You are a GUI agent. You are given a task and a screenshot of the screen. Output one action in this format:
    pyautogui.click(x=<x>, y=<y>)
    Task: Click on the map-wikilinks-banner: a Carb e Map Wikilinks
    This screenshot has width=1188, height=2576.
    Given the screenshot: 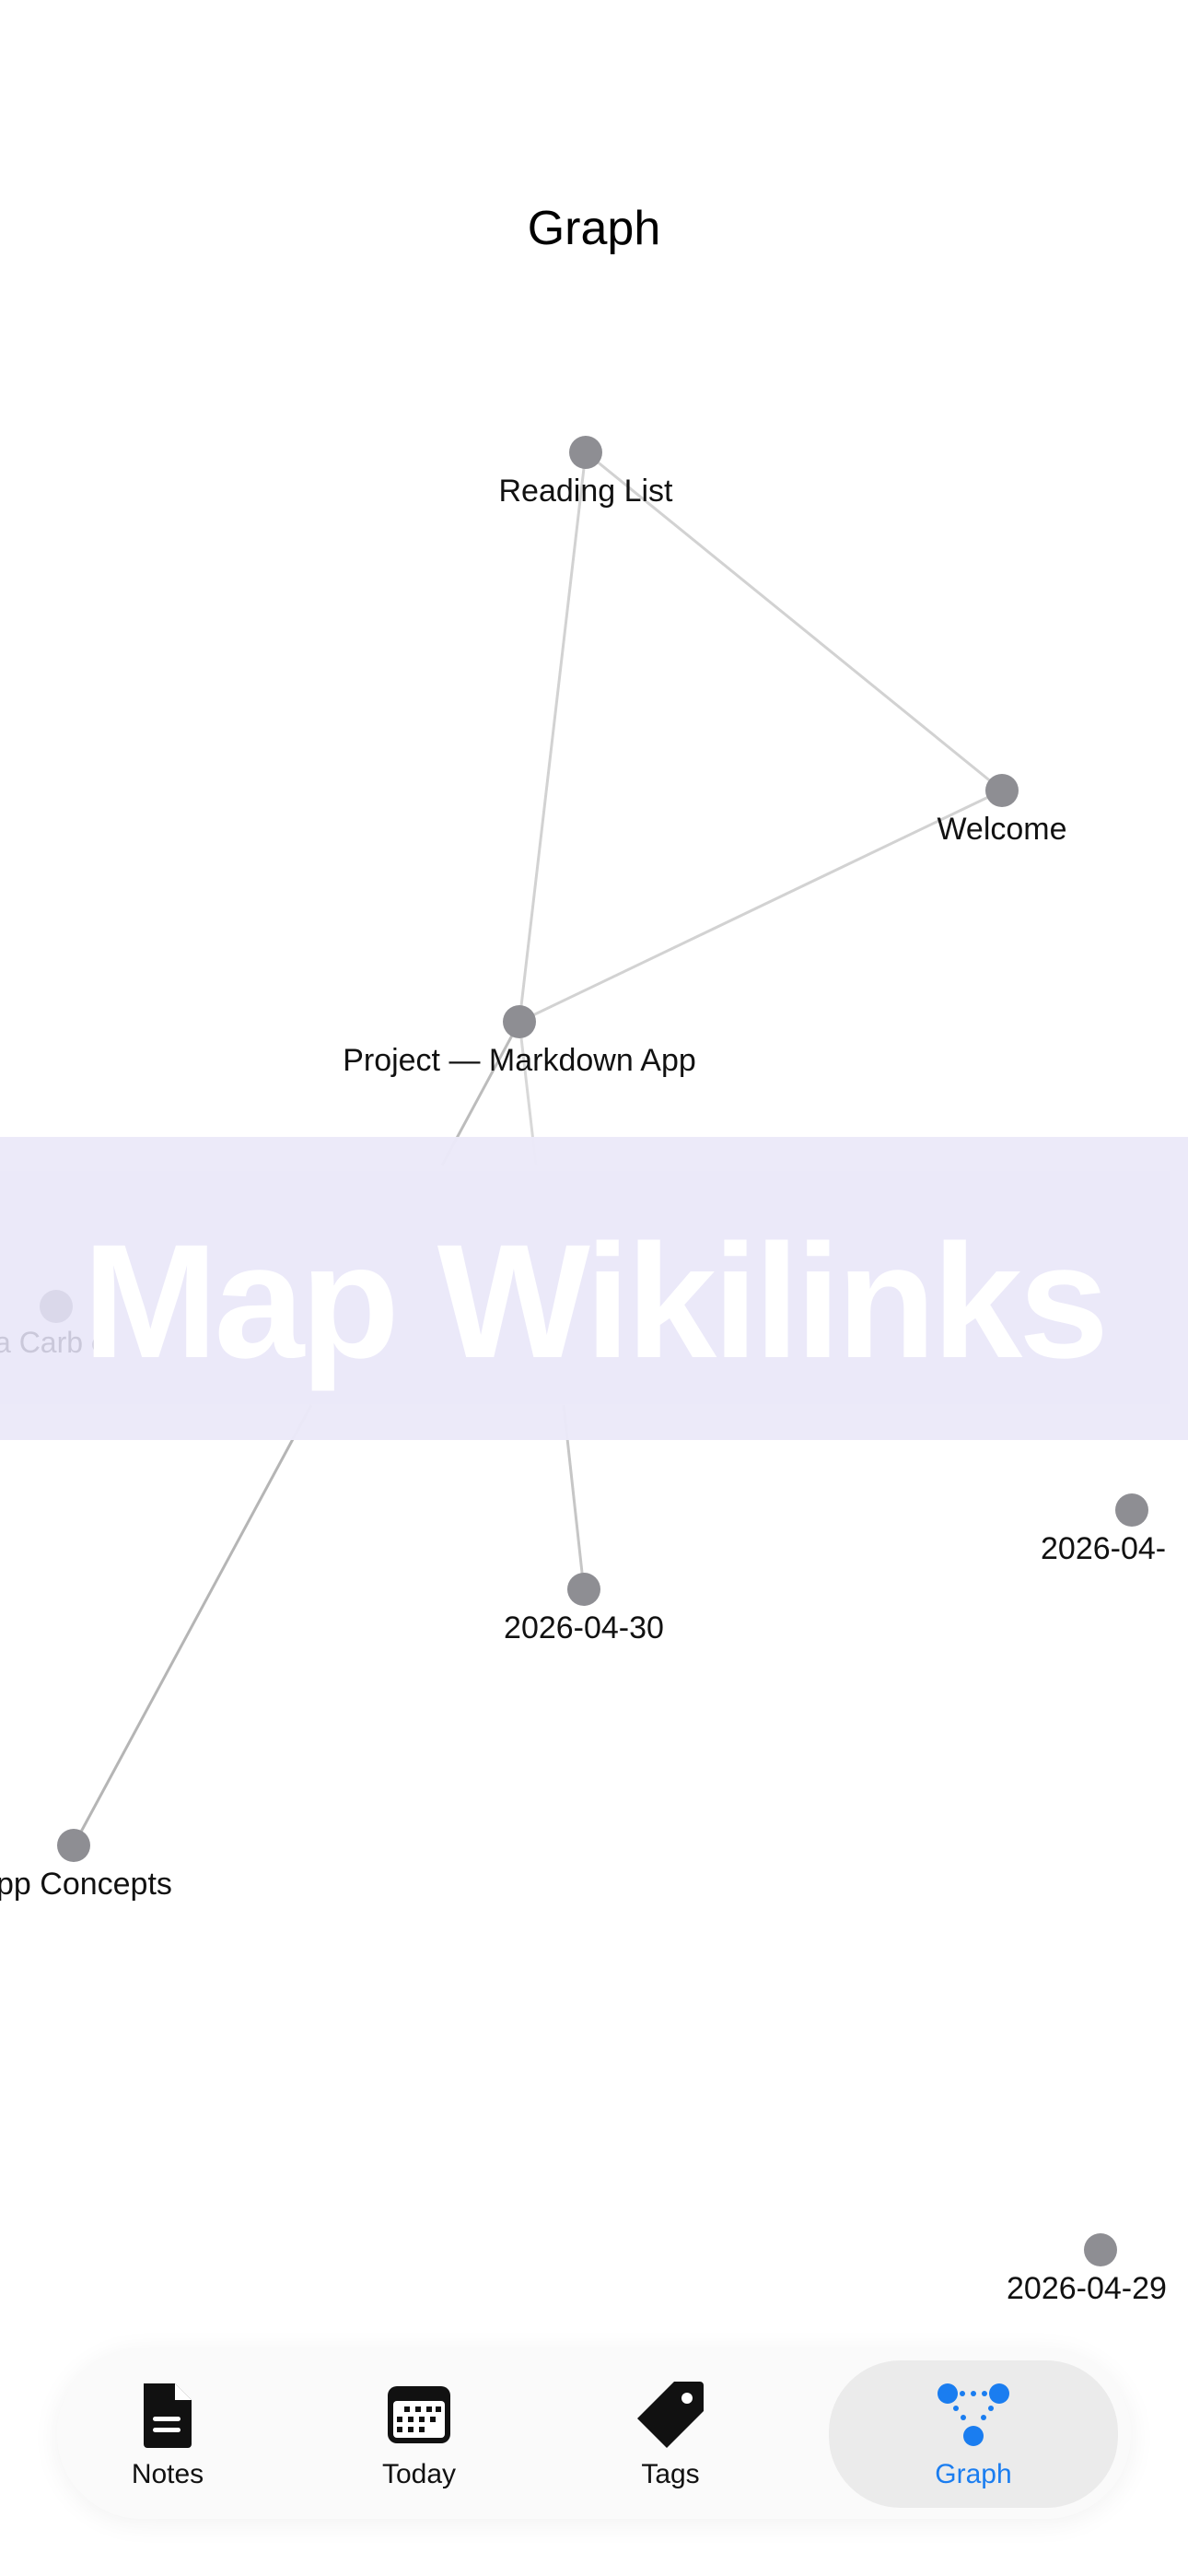 What is the action you would take?
    pyautogui.click(x=594, y=1288)
    